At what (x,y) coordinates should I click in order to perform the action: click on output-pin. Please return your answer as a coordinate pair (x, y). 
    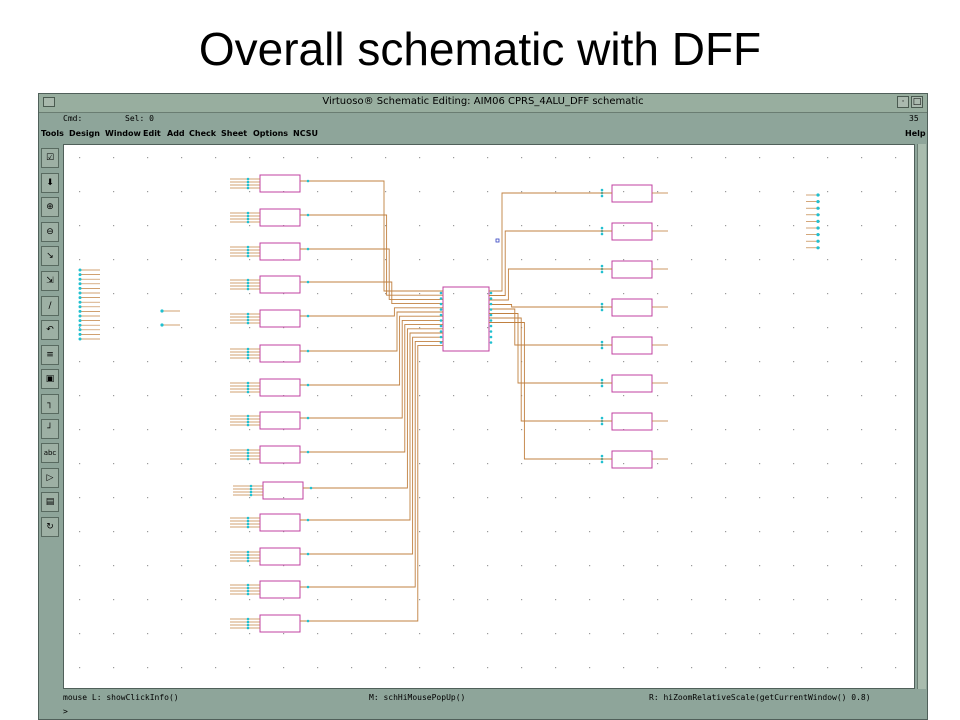
    Looking at the image, I should click on (308, 554).